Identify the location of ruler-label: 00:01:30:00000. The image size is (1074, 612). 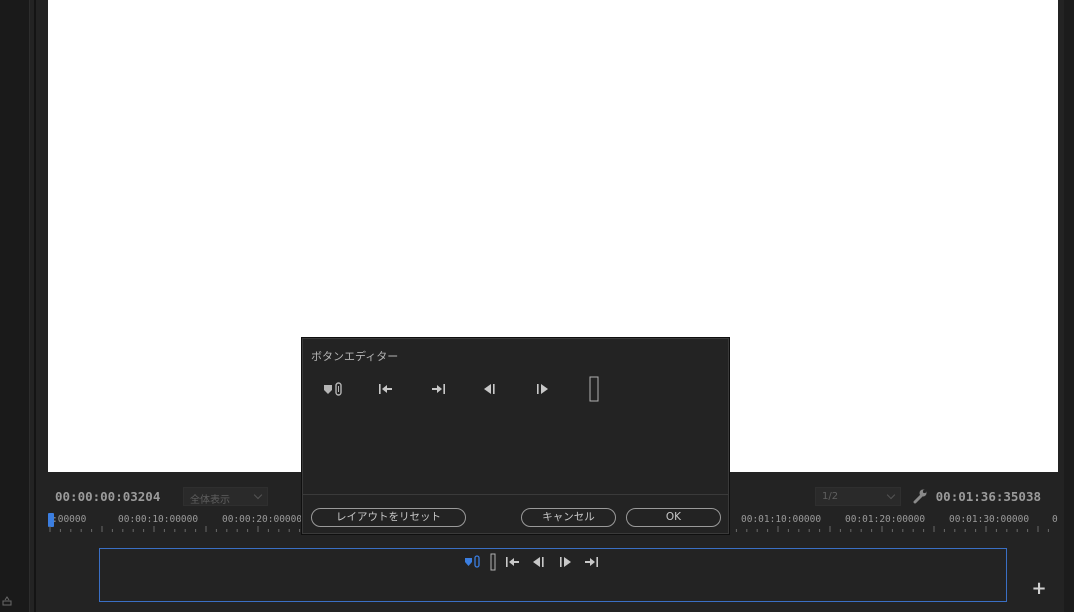
(989, 519).